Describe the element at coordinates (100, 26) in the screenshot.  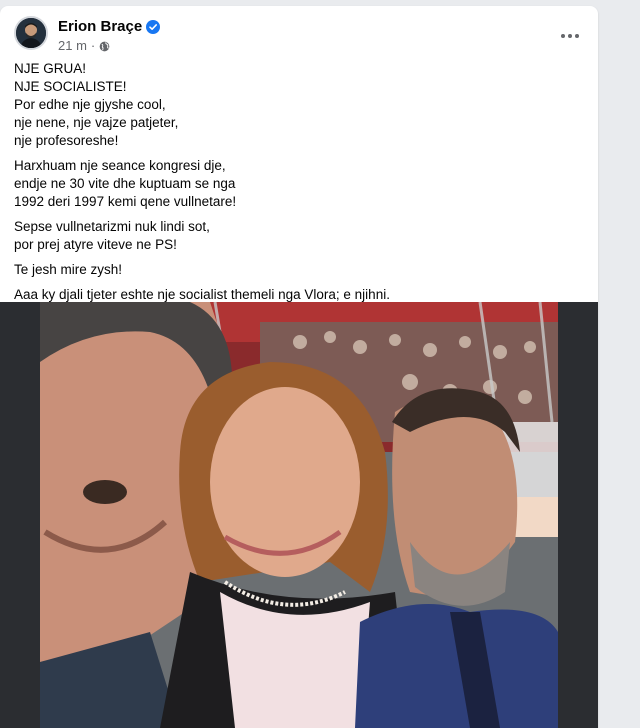
I see `author-name: Erion Braçe` at that location.